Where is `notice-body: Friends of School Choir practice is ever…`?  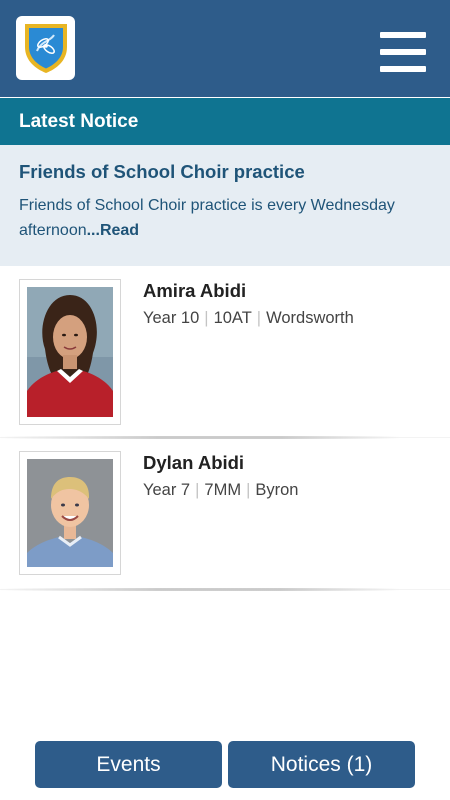
notice-body: Friends of School Choir practice is ever… is located at coordinates (225, 218).